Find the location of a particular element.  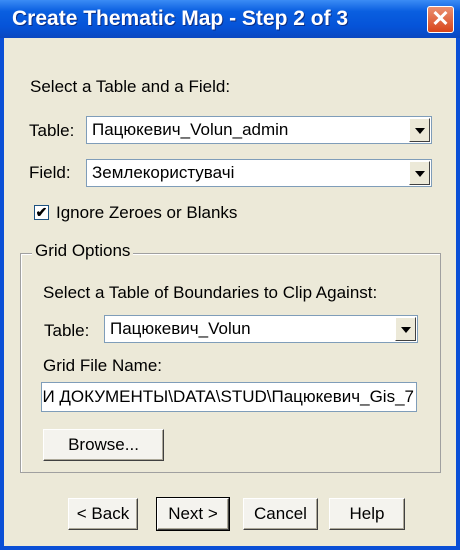

grid-file-label: Grid File Name: is located at coordinates (103, 365).